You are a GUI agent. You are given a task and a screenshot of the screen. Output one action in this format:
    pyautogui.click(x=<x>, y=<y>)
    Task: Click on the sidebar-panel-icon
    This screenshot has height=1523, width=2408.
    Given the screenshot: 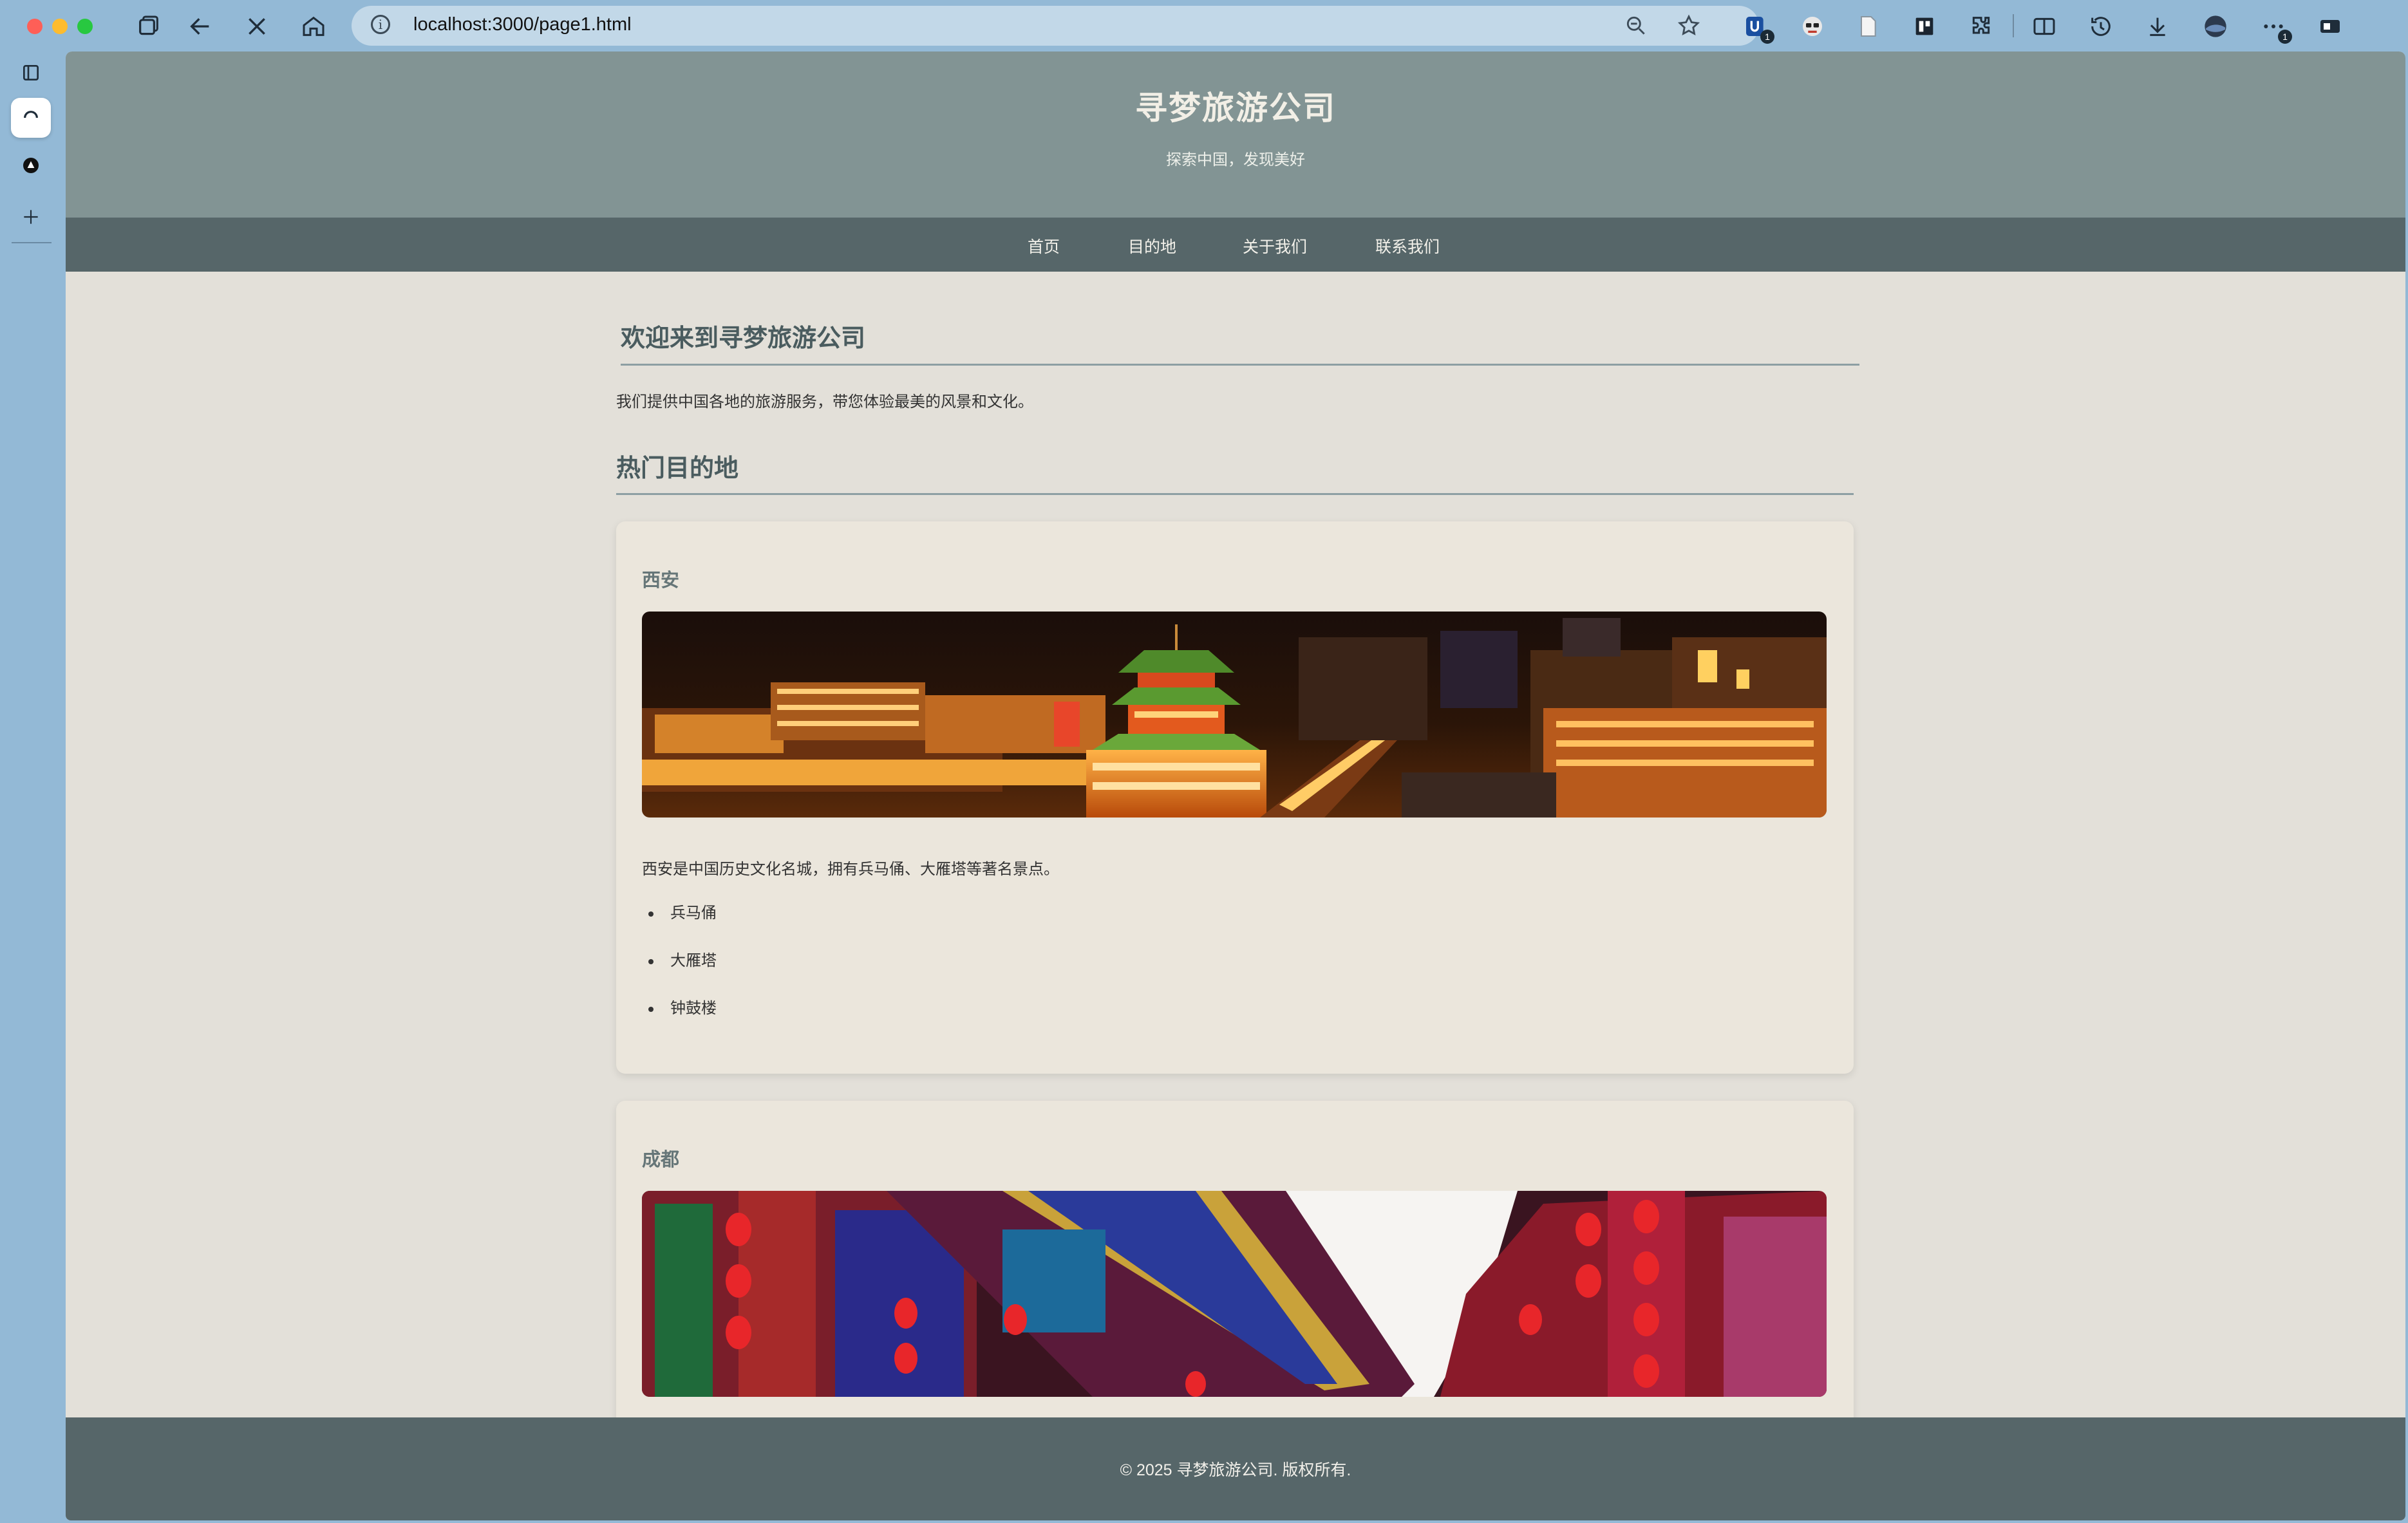 What is the action you would take?
    pyautogui.click(x=2330, y=26)
    